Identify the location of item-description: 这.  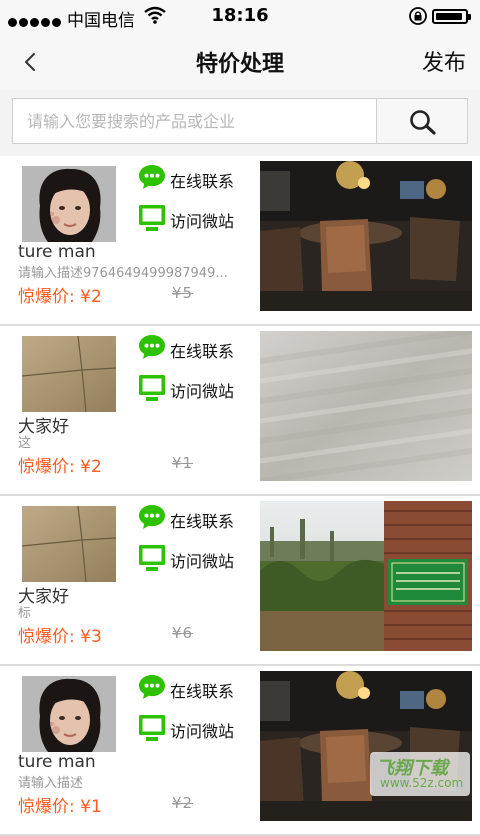
(25, 443).